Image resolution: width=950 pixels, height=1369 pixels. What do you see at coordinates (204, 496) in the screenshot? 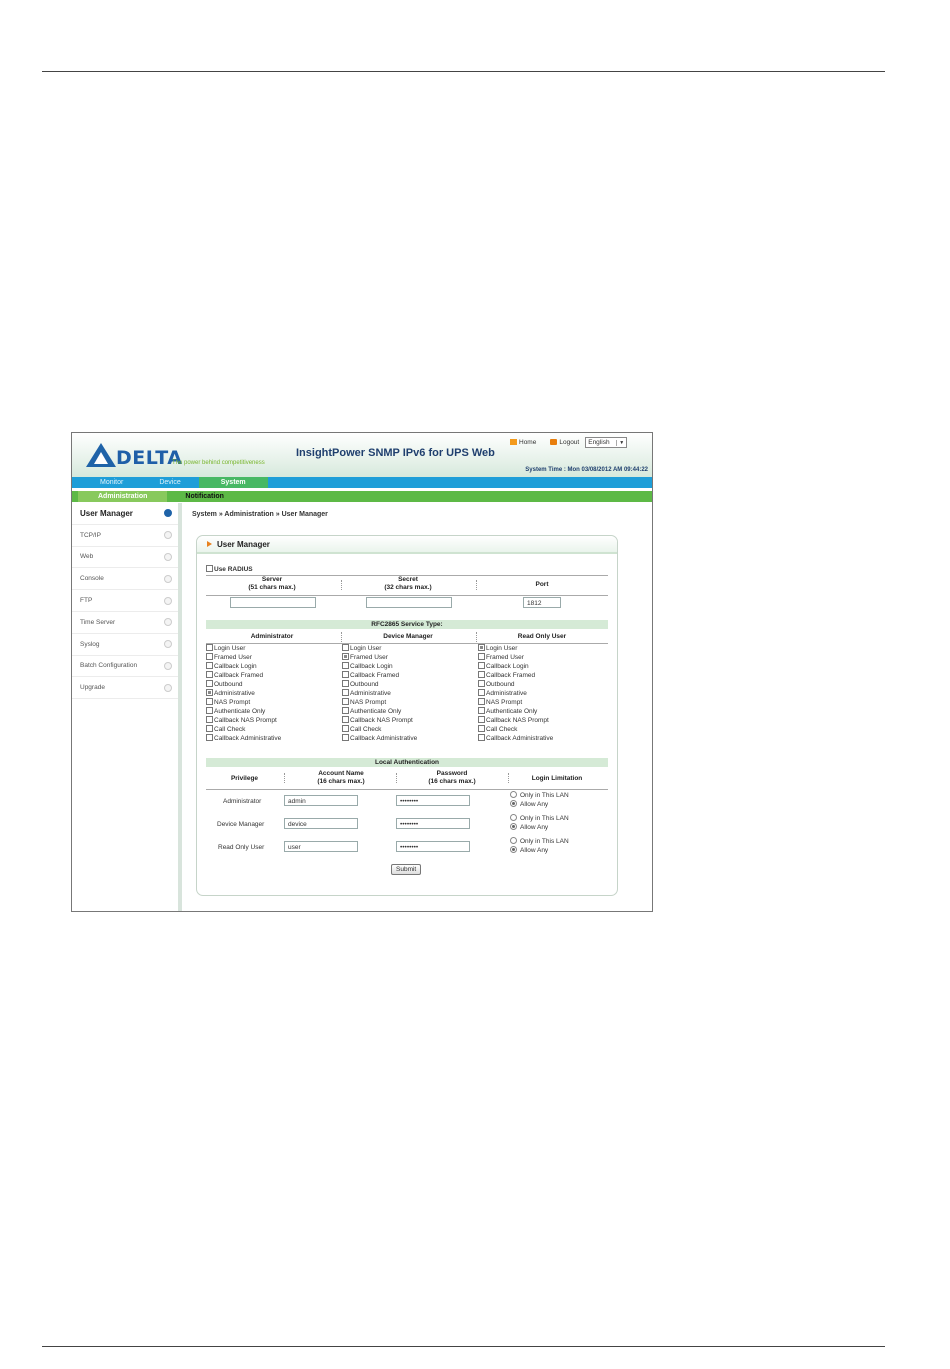
I see `subtab-notification: Notification` at bounding box center [204, 496].